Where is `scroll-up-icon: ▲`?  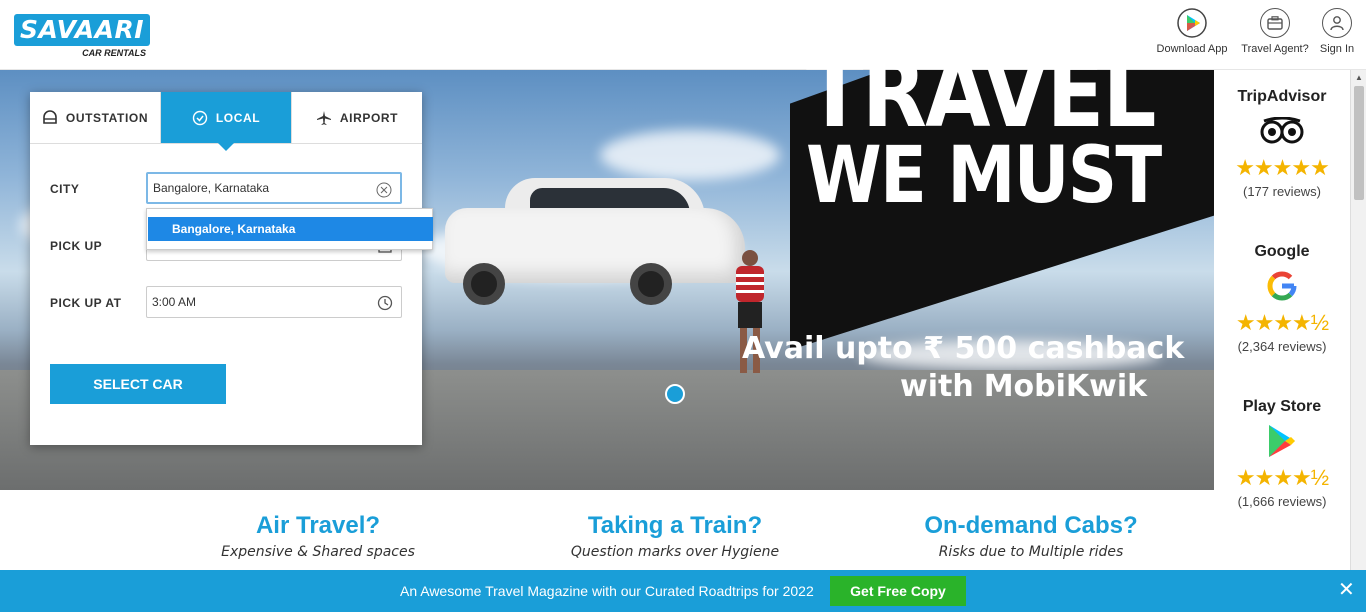
scroll-up-icon: ▲ is located at coordinates (1359, 77).